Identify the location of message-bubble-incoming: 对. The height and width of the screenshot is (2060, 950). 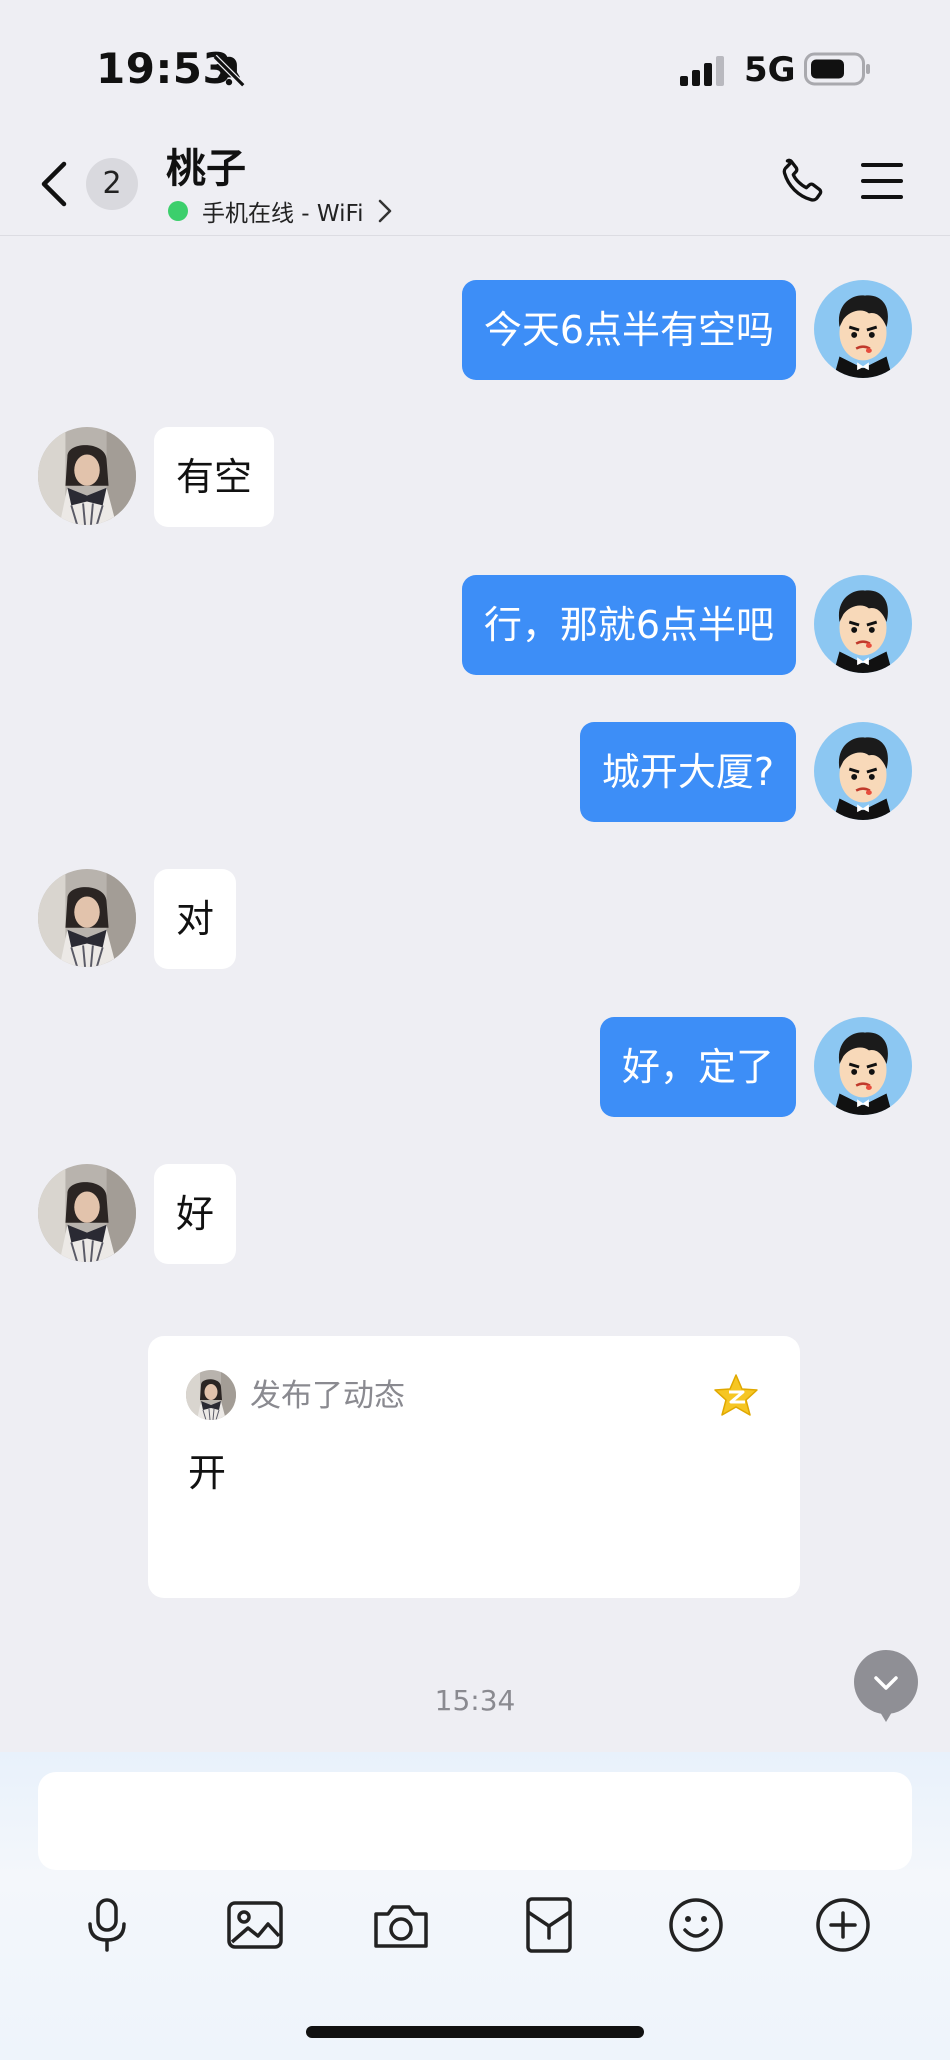
(195, 919).